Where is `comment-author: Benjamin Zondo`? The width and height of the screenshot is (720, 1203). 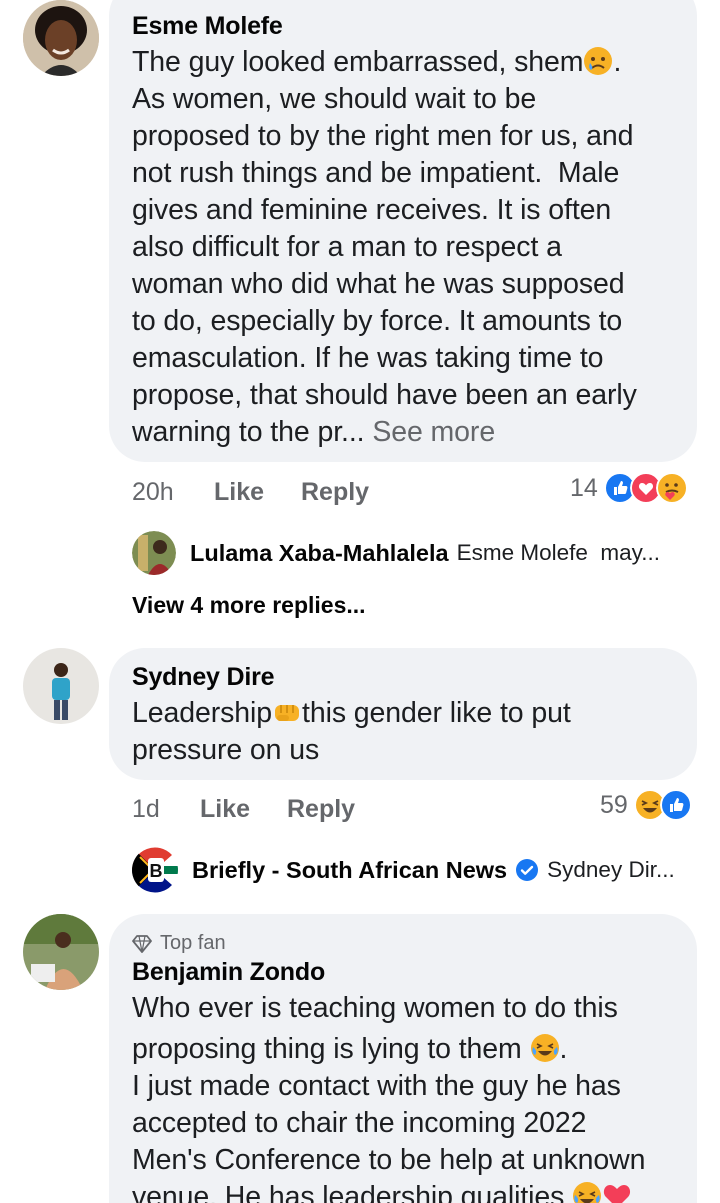 comment-author: Benjamin Zondo is located at coordinates (228, 972).